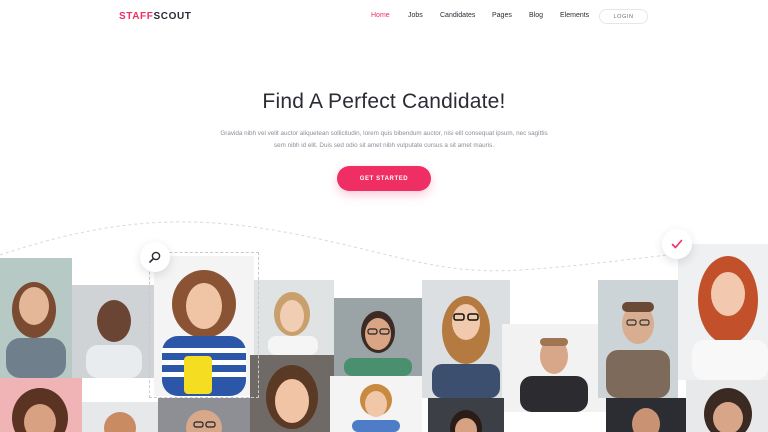 Image resolution: width=768 pixels, height=432 pixels. I want to click on search-badge, so click(155, 257).